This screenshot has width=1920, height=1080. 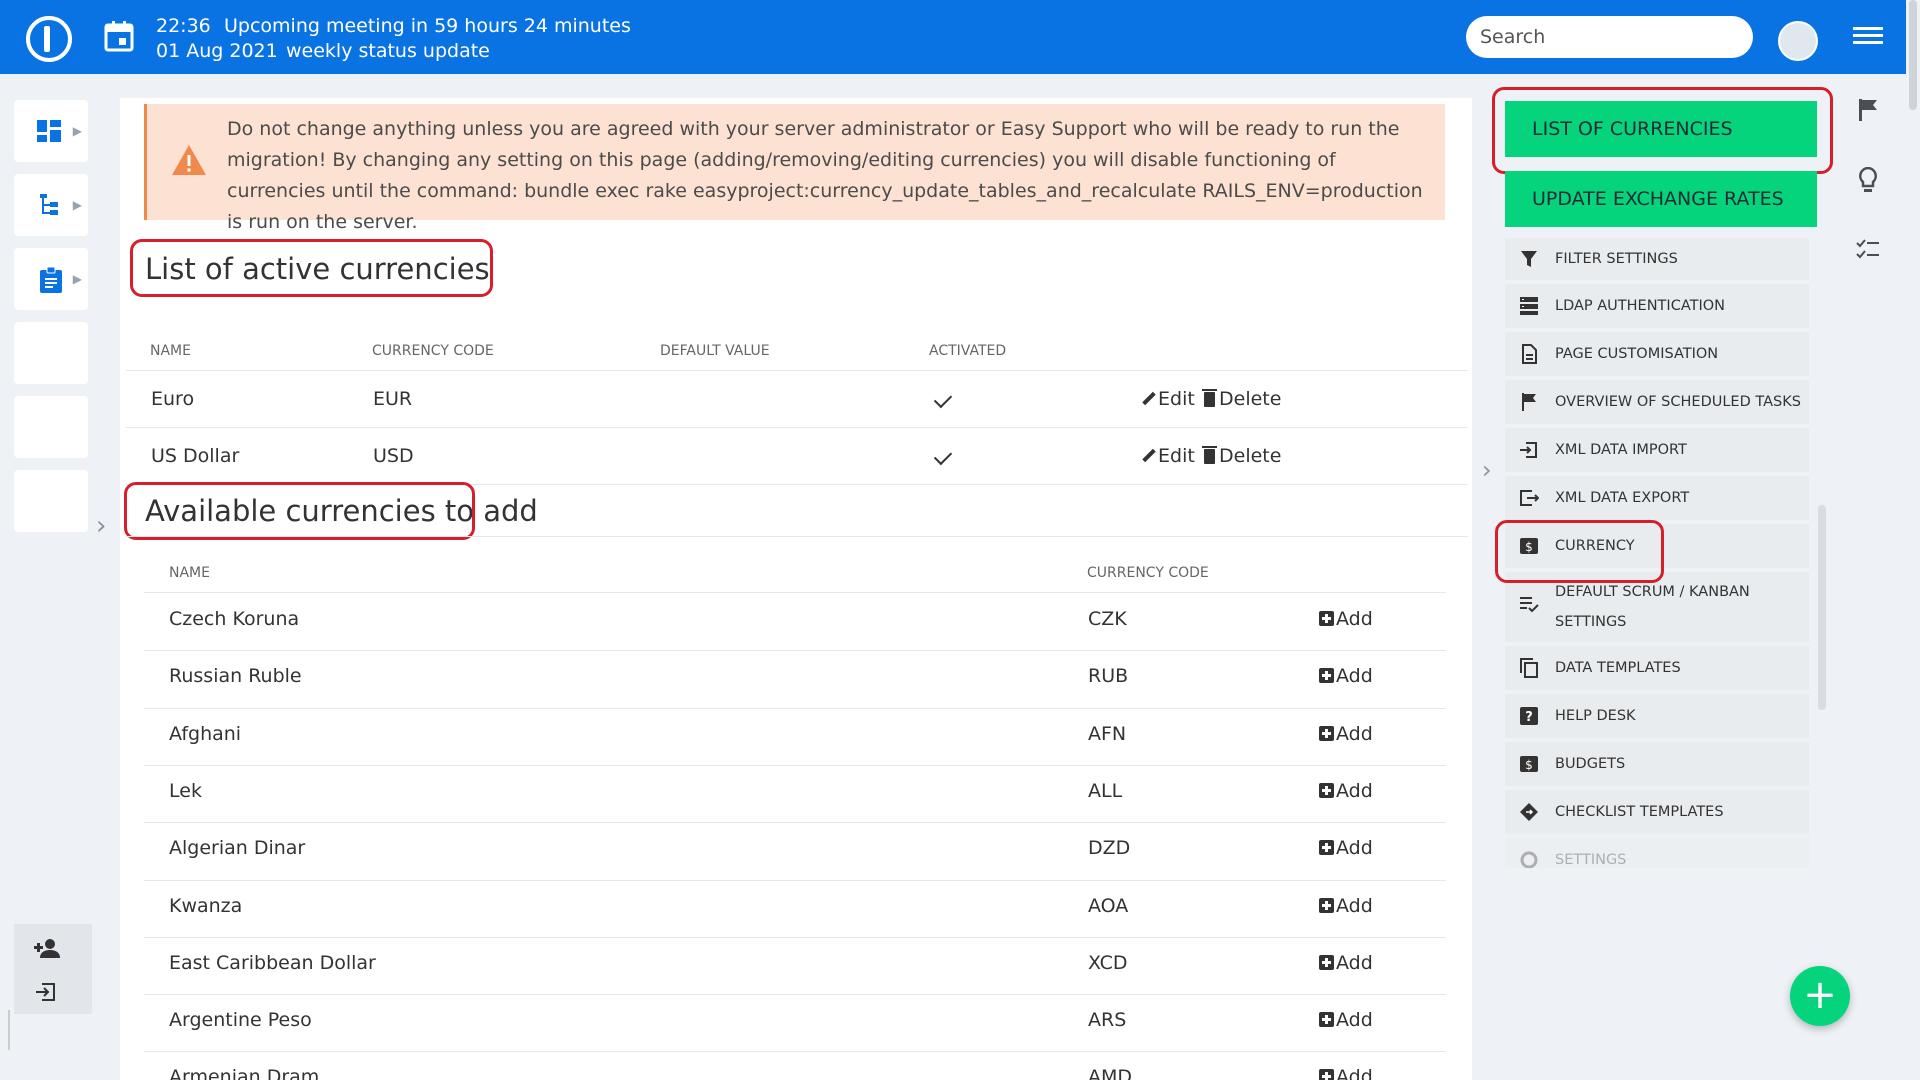 What do you see at coordinates (1609, 37) in the screenshot?
I see `search-input` at bounding box center [1609, 37].